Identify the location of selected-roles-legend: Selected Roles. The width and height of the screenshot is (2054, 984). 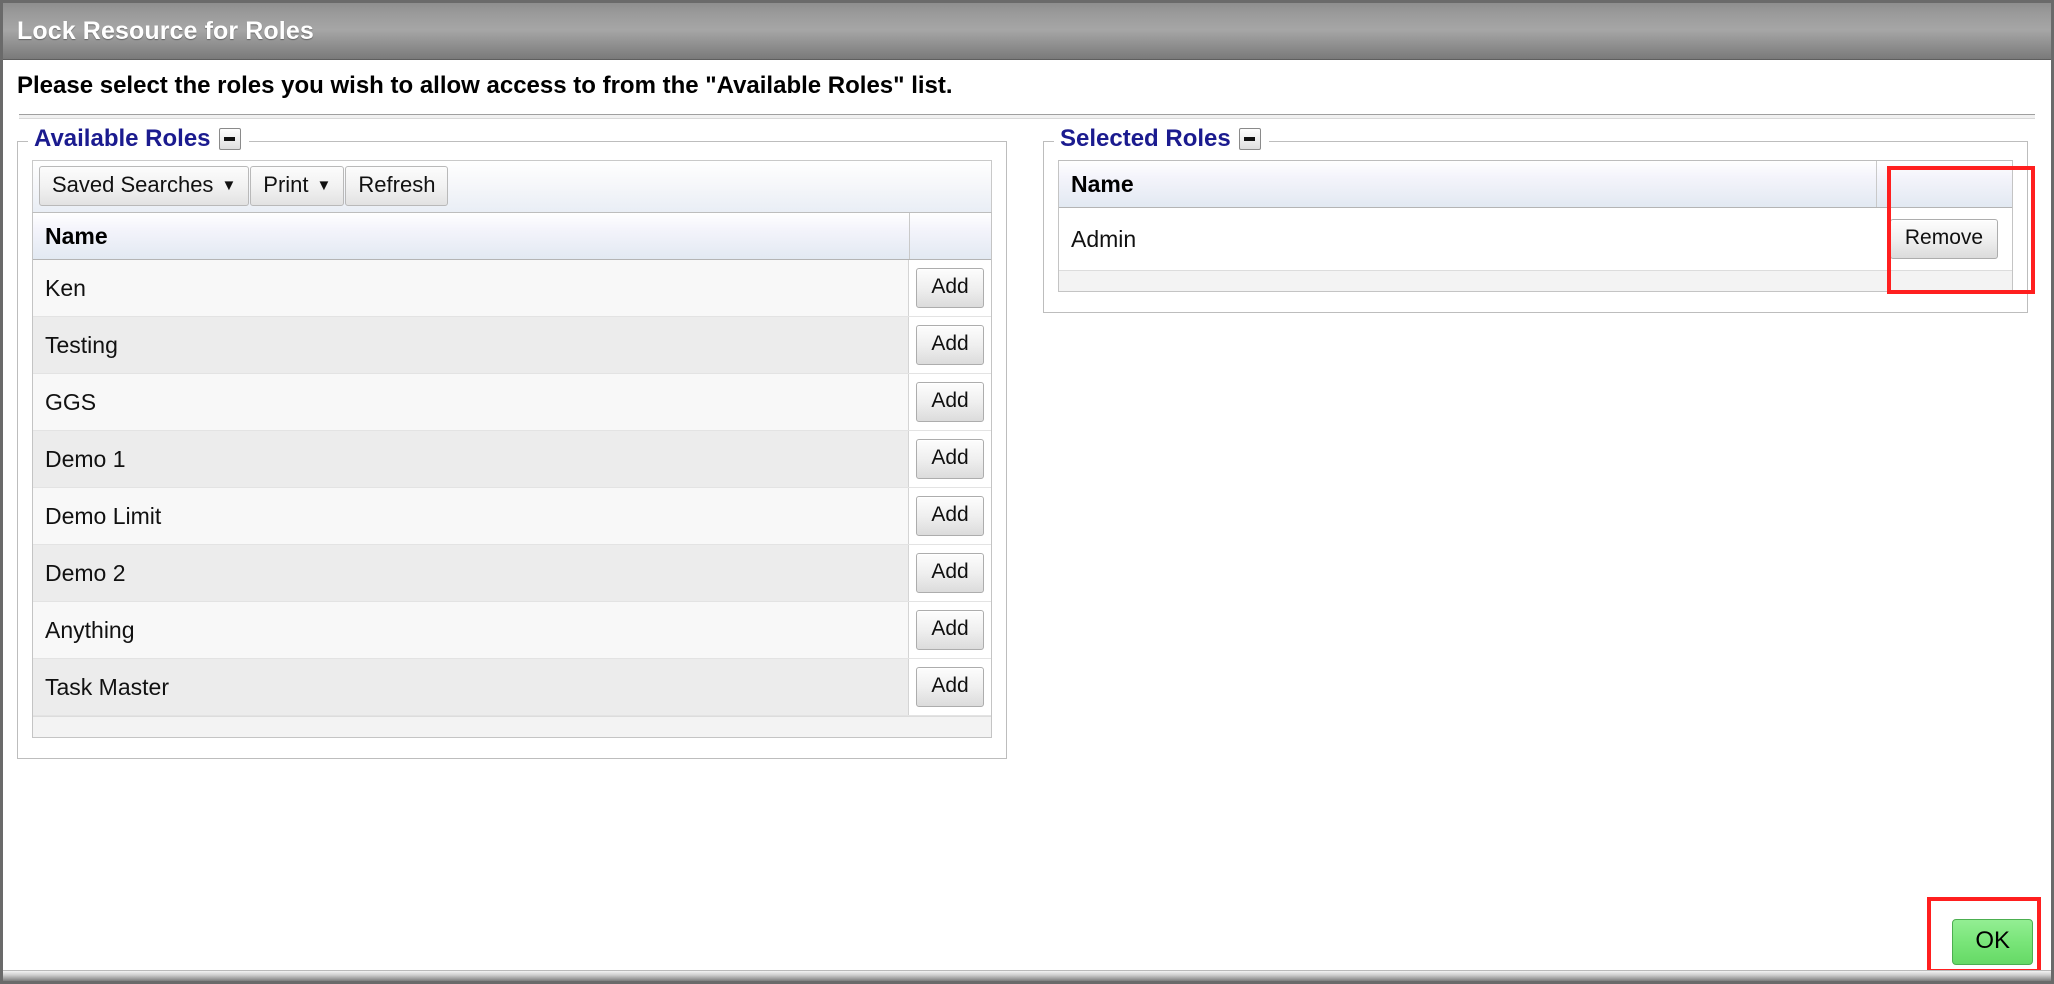
(1161, 139).